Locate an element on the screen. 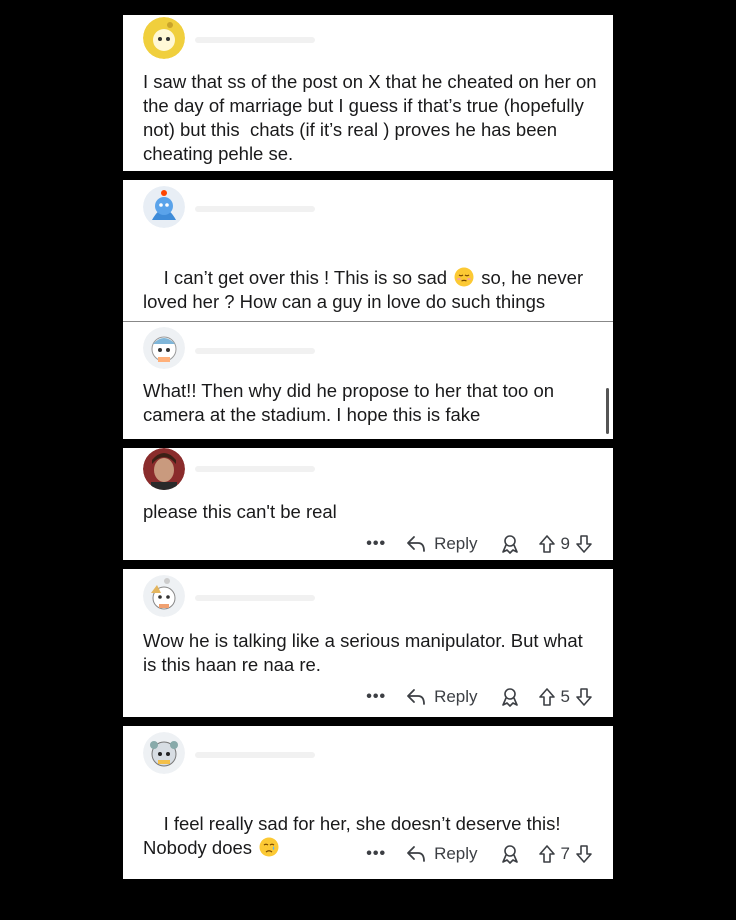 The height and width of the screenshot is (920, 736). user-photo-avatar is located at coordinates (164, 469).